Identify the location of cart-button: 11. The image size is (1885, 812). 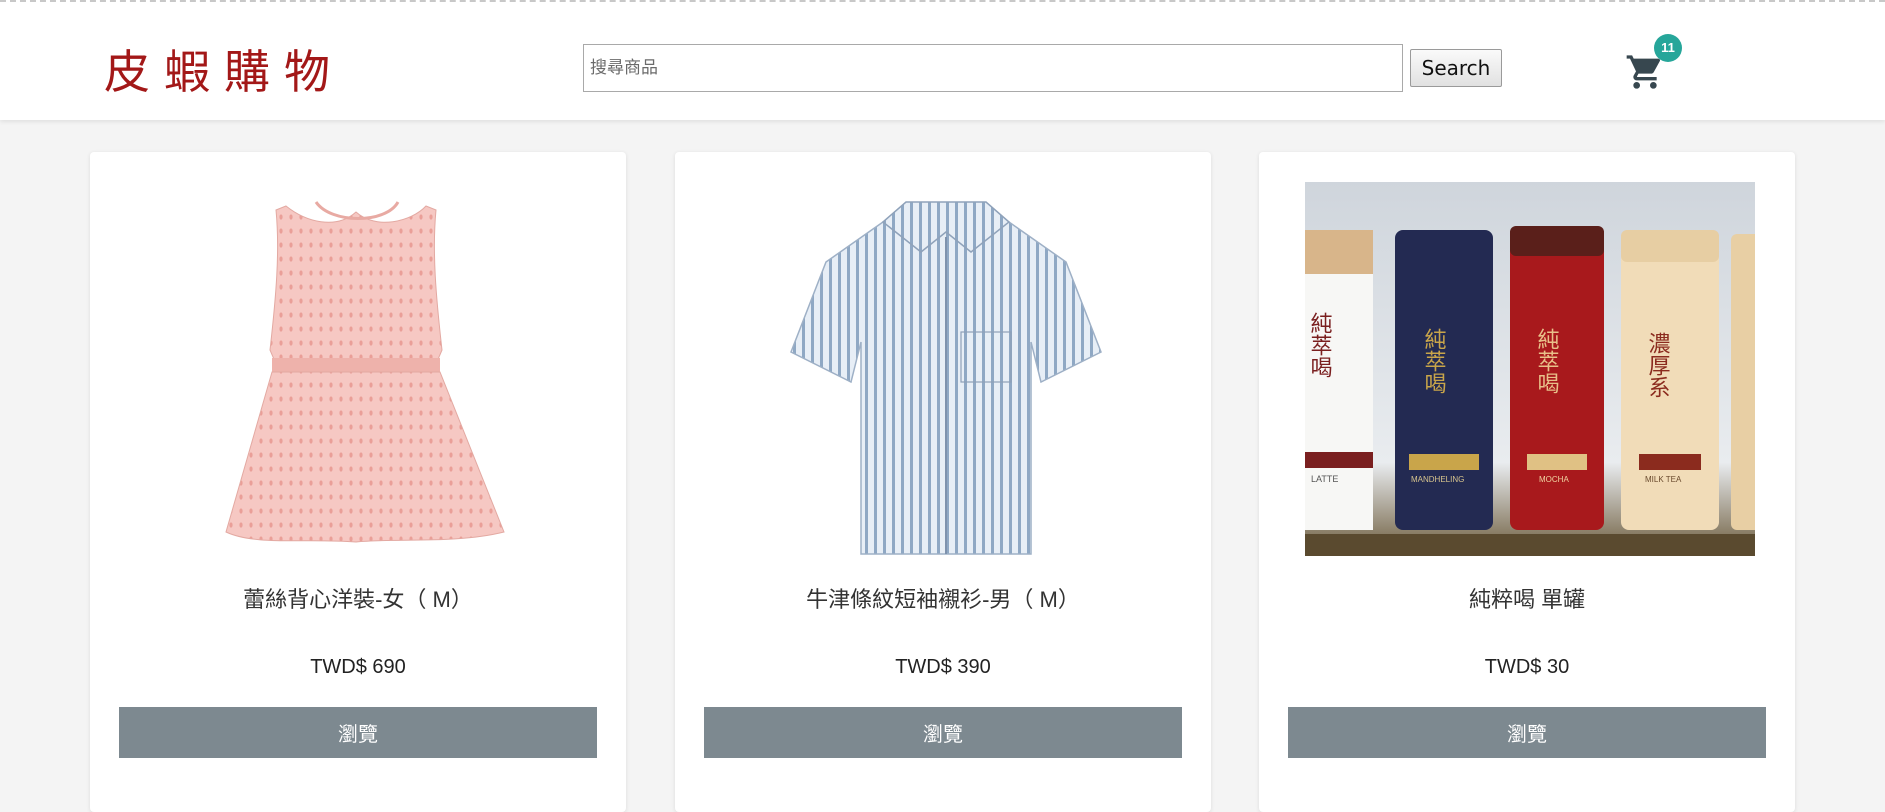
(1651, 64).